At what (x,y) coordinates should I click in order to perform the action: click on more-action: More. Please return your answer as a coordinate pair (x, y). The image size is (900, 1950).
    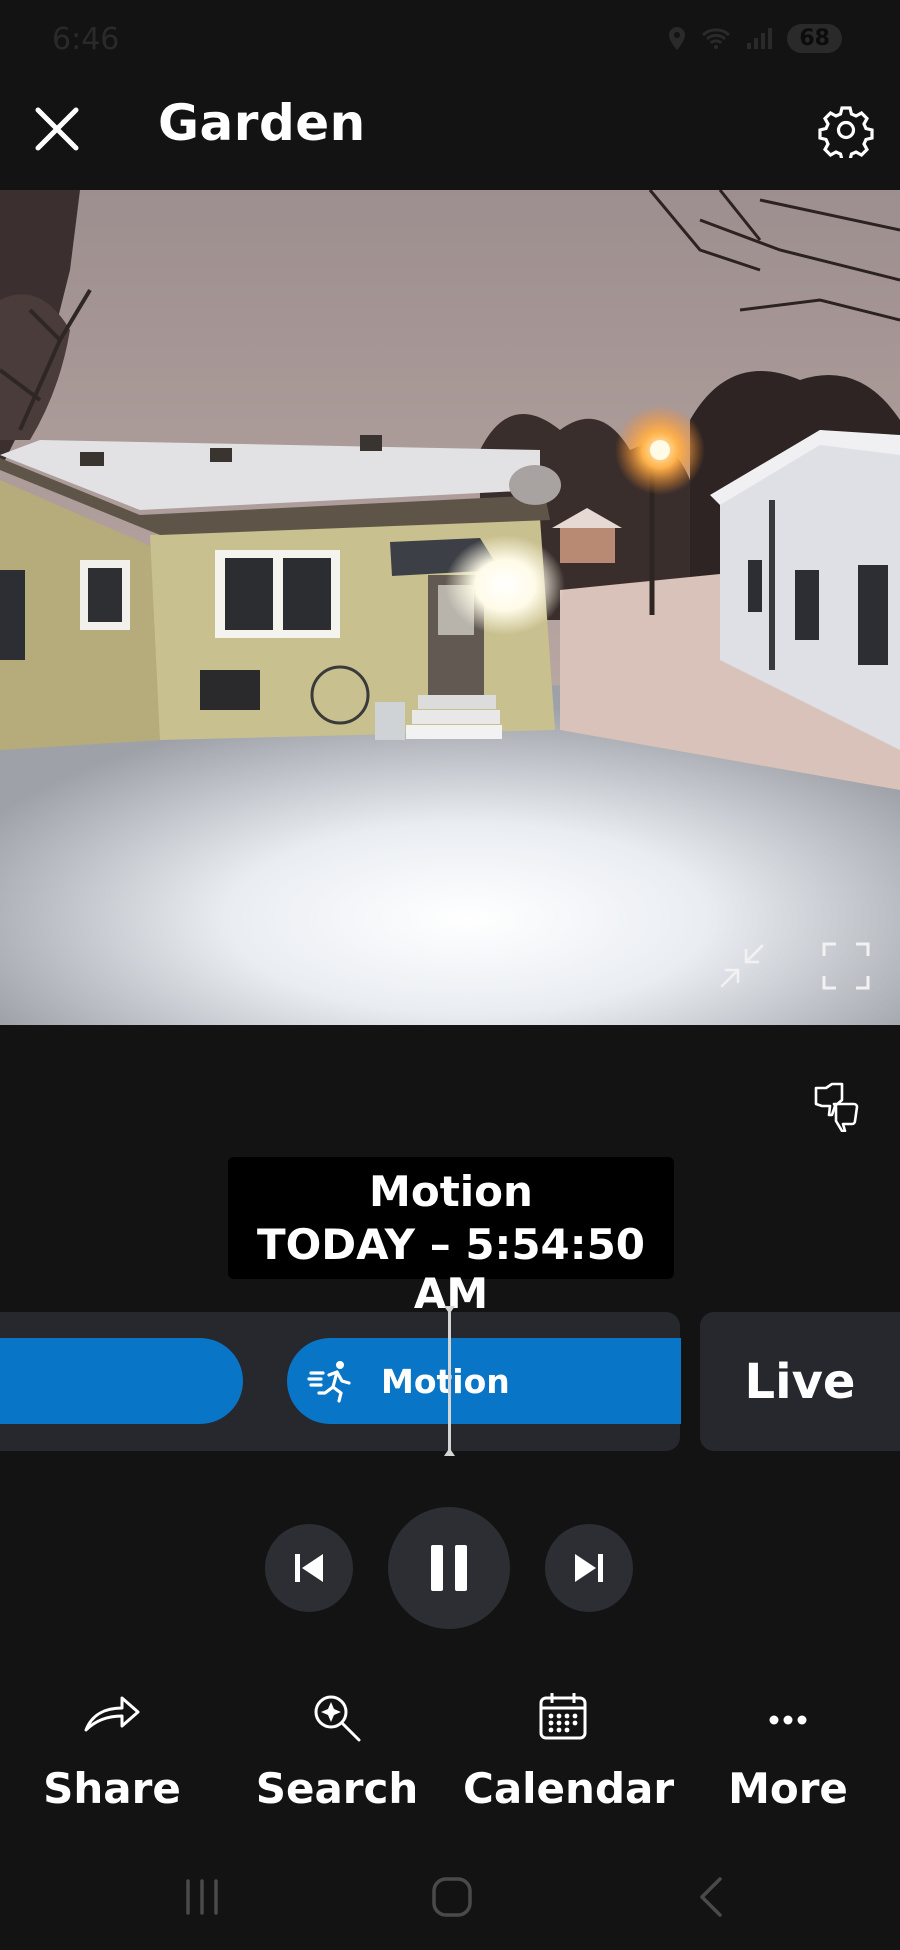
    Looking at the image, I should click on (788, 1751).